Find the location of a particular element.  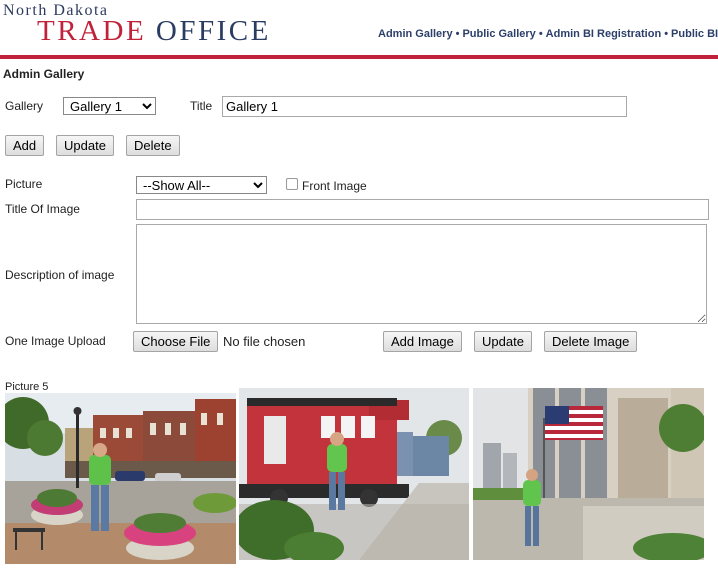

nav-public-bi: Public BI is located at coordinates (694, 34).